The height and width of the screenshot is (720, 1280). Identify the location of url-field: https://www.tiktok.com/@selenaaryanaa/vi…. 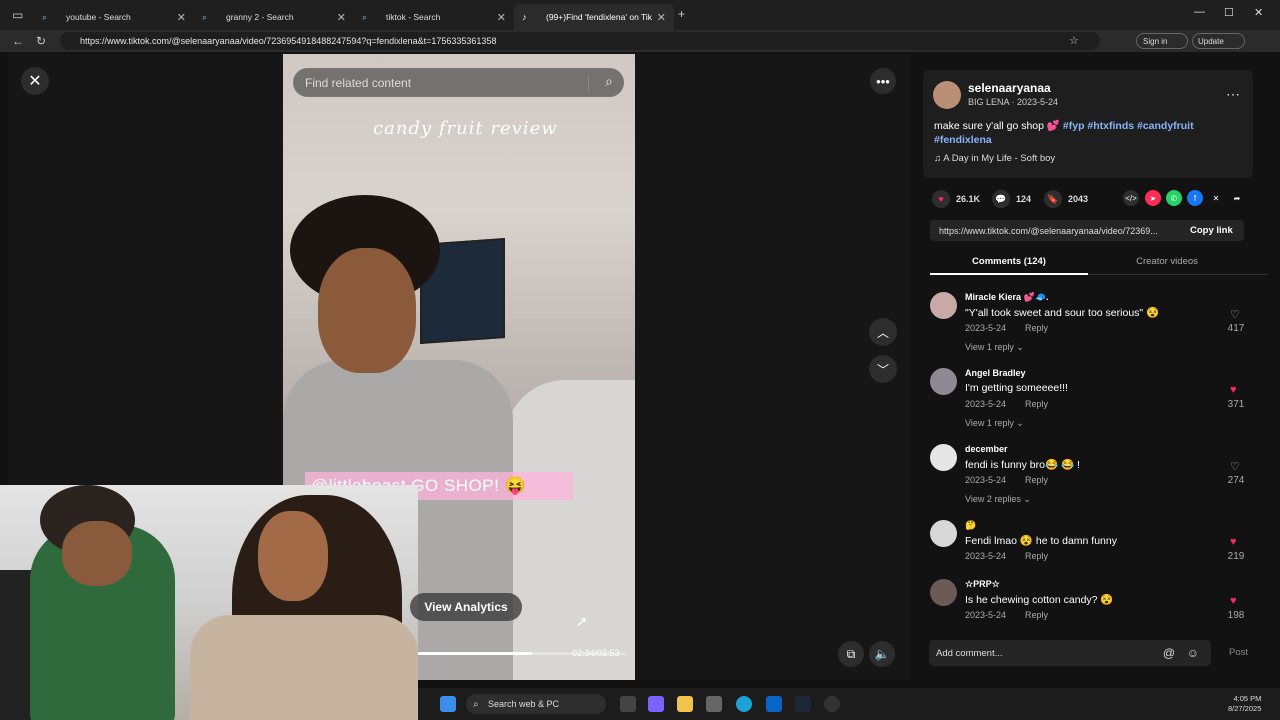
(580, 41).